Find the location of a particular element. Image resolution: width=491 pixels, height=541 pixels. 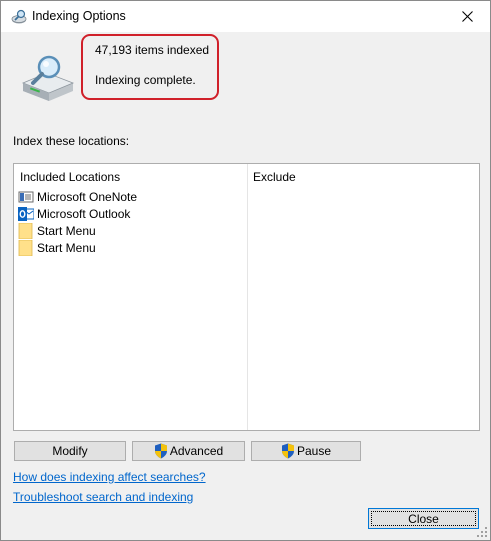

items-indexed-count: 47,193 items indexed is located at coordinates (152, 50).